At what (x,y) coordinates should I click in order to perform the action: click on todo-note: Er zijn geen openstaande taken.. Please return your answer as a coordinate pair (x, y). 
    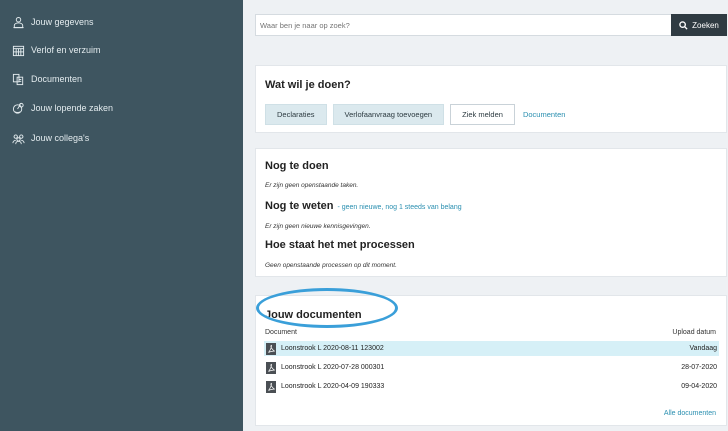
    Looking at the image, I should click on (312, 185).